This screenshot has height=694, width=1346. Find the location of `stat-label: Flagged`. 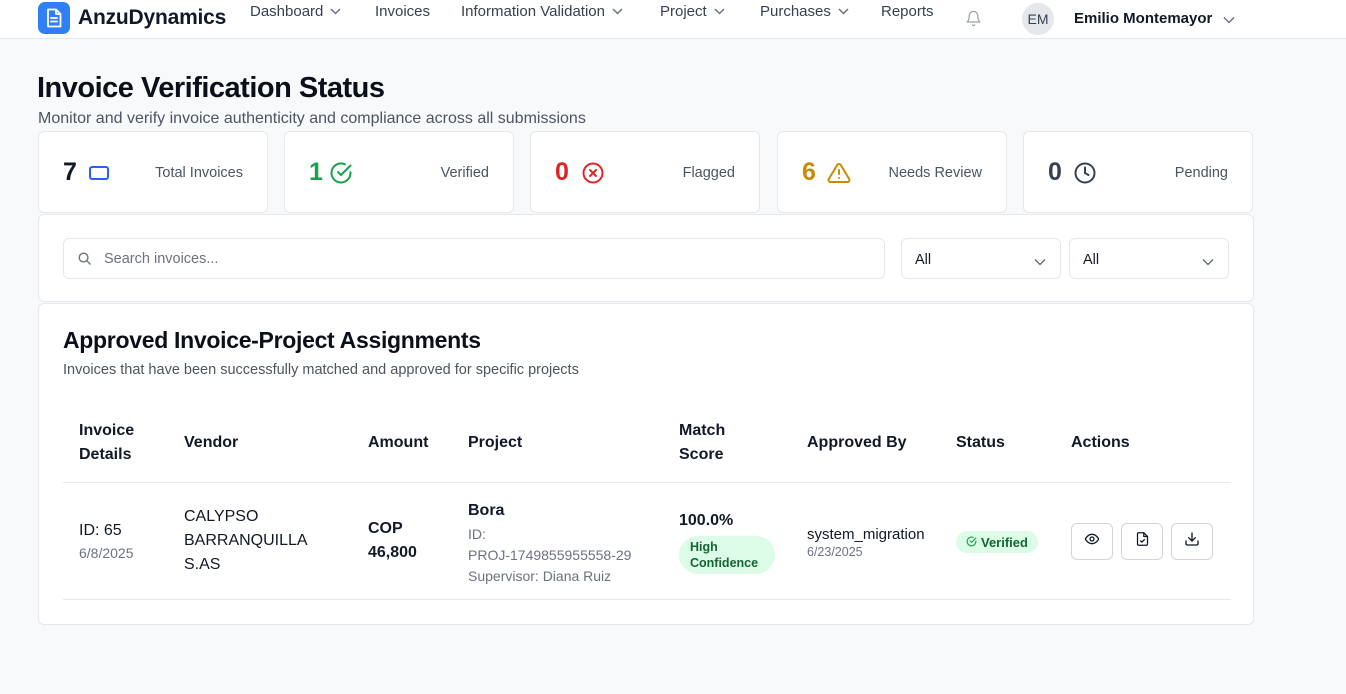

stat-label: Flagged is located at coordinates (708, 173).